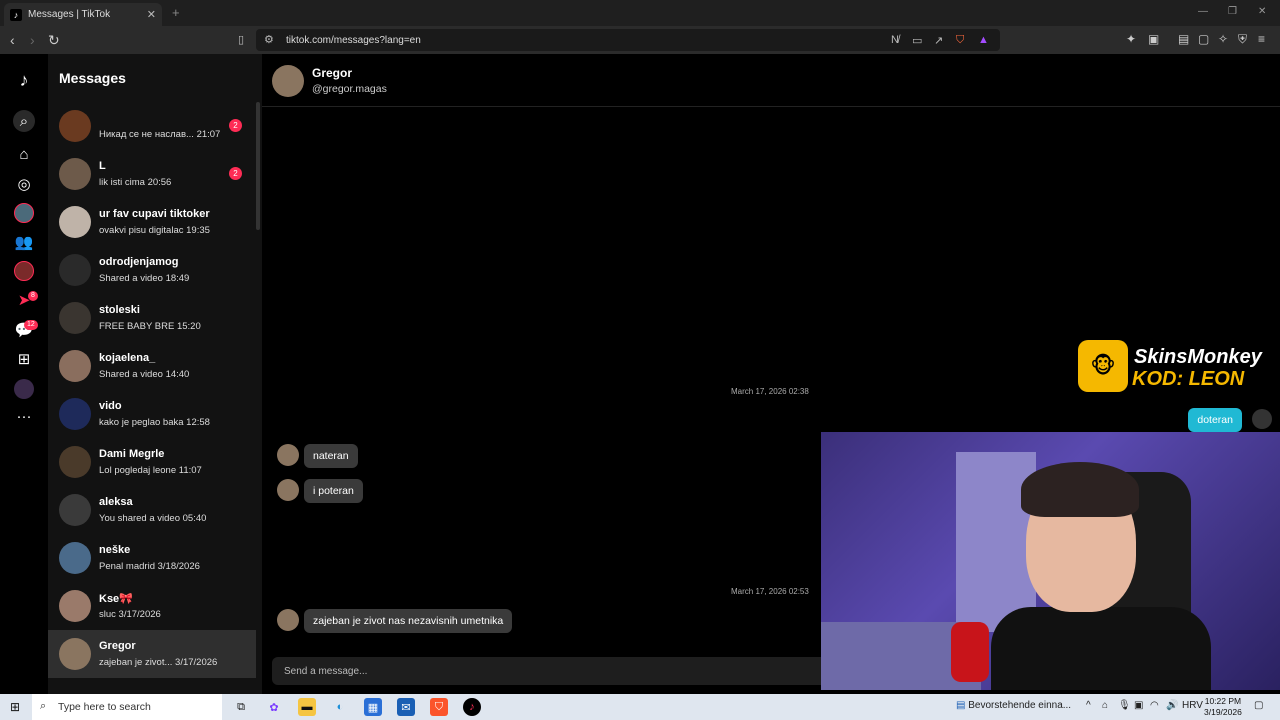 The height and width of the screenshot is (720, 1280). Describe the element at coordinates (152, 510) in the screenshot. I see `conversation-item: aleksa You shared a video 05:40` at that location.